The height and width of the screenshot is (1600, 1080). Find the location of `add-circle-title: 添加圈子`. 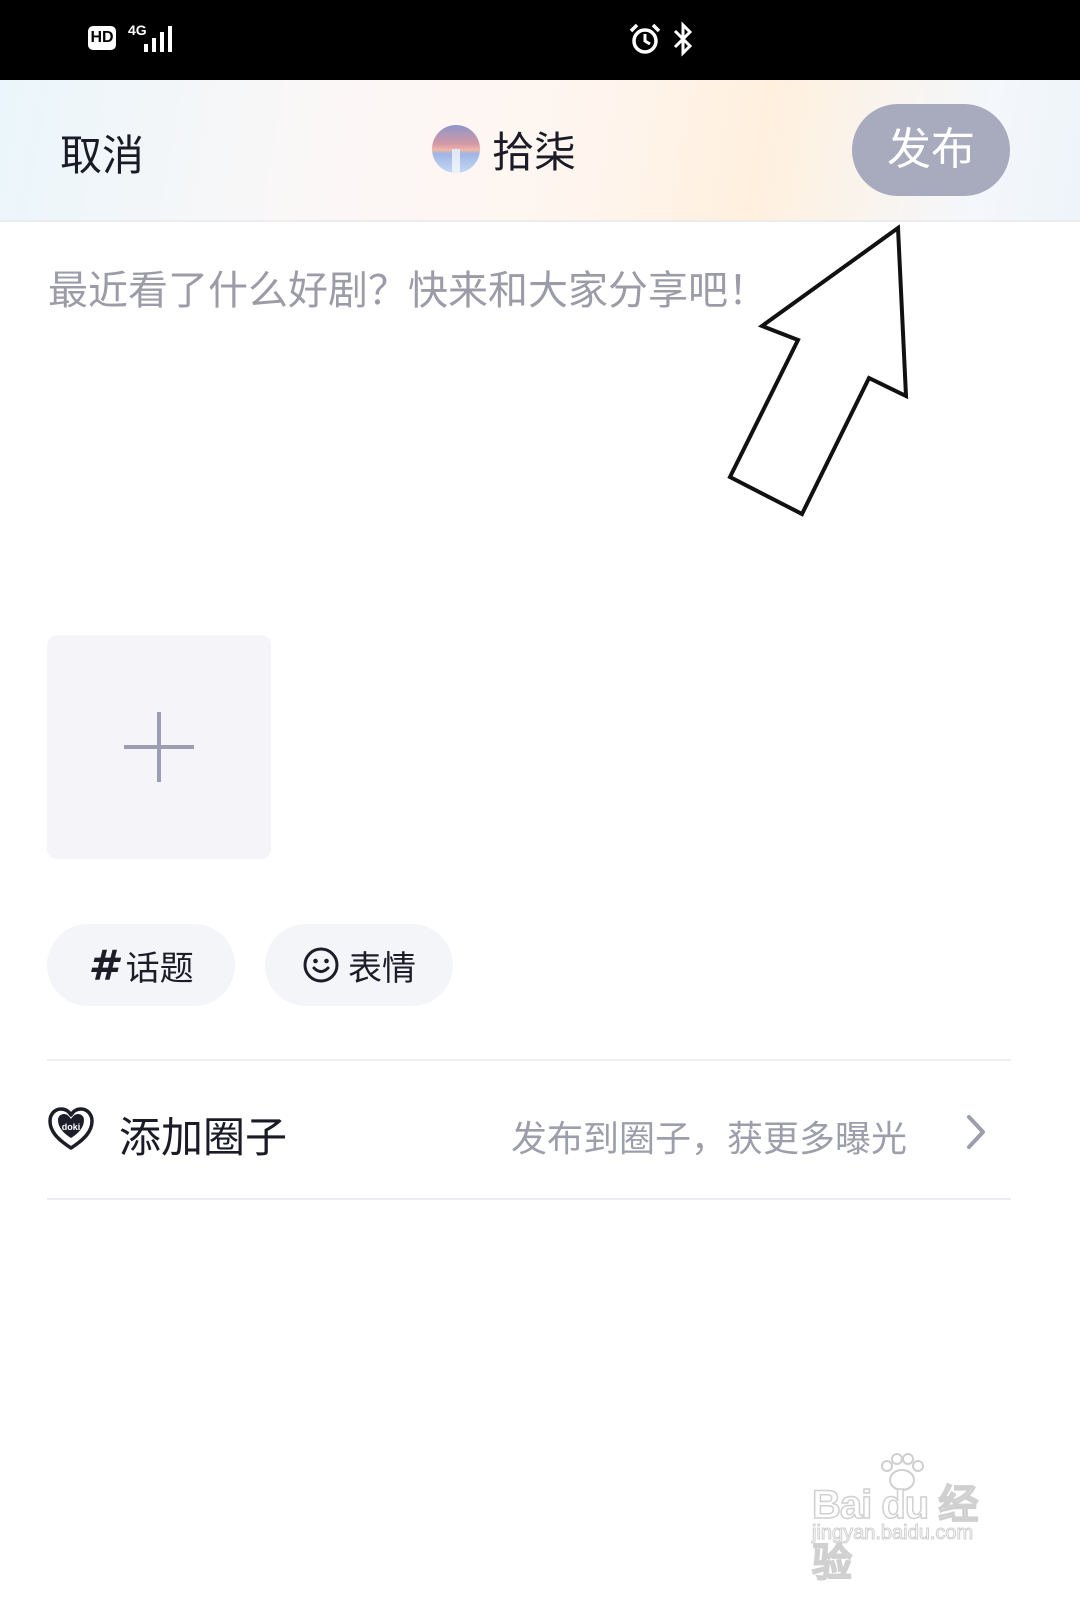

add-circle-title: 添加圈子 is located at coordinates (203, 1137).